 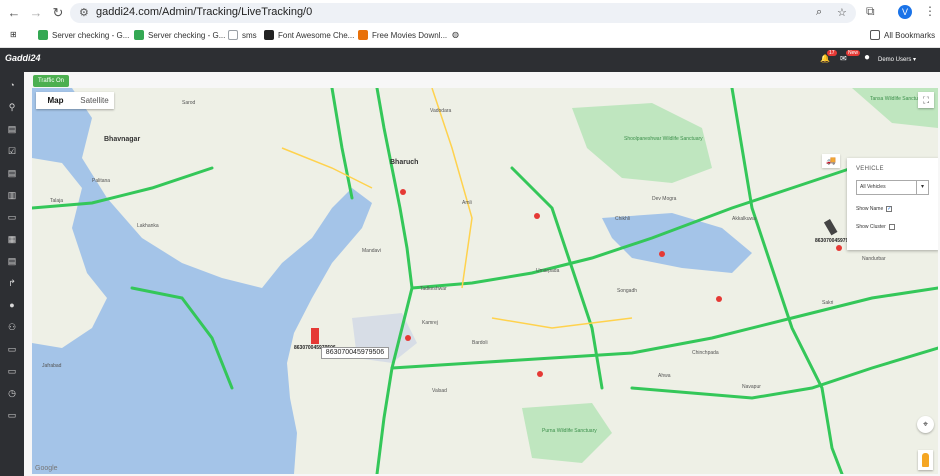 I want to click on place-label: Mandavi, so click(x=371, y=251).